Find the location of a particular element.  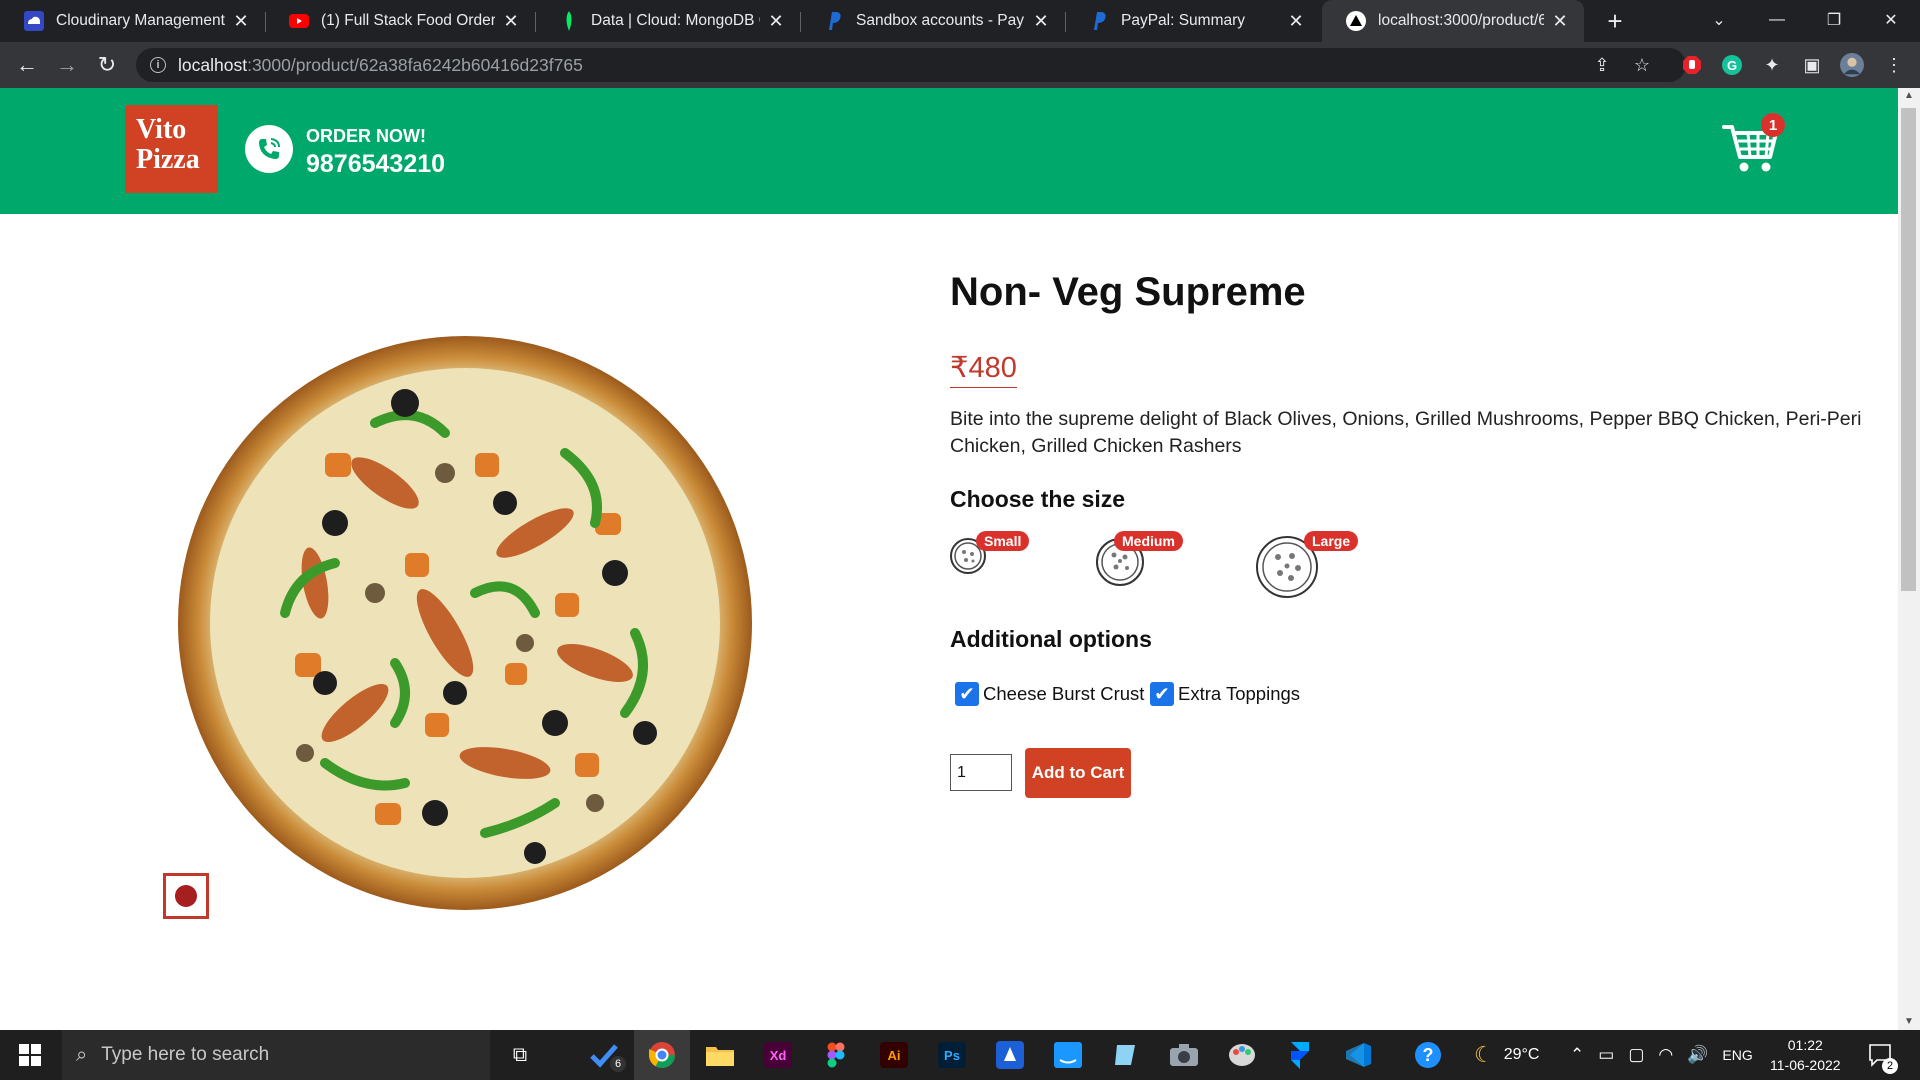

adobe-xd-icon: Xd is located at coordinates (778, 1055).